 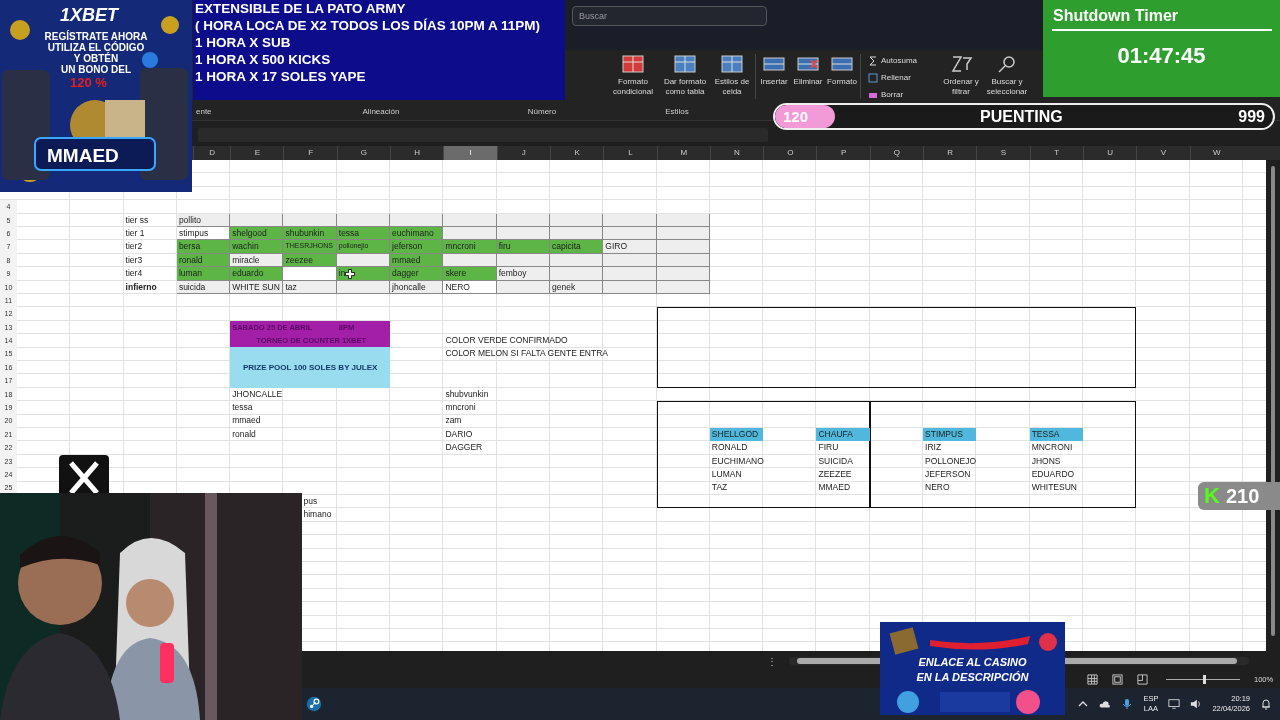 I want to click on tier-label: tier2, so click(x=134, y=247).